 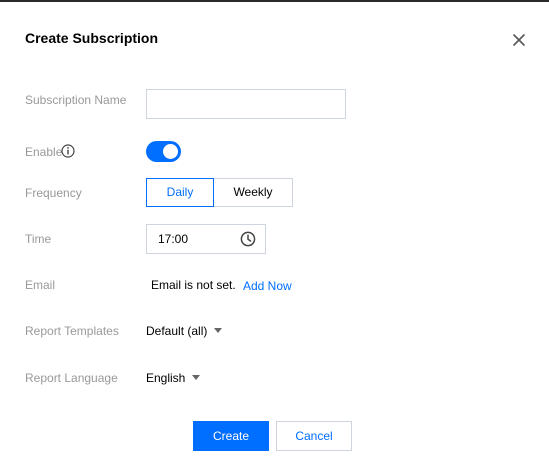 I want to click on enable-toggle, so click(x=163, y=151).